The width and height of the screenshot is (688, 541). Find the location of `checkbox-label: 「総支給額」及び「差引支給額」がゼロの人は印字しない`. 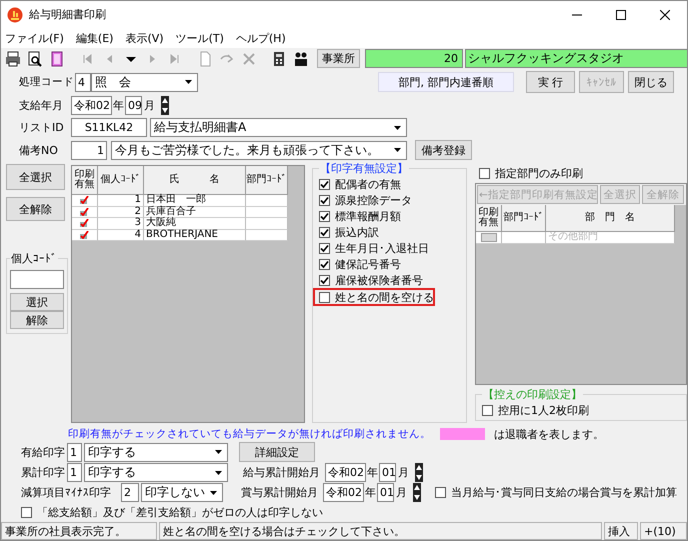

checkbox-label: 「総支給額」及び「差引支給額」がゼロの人は印字しない is located at coordinates (180, 512).